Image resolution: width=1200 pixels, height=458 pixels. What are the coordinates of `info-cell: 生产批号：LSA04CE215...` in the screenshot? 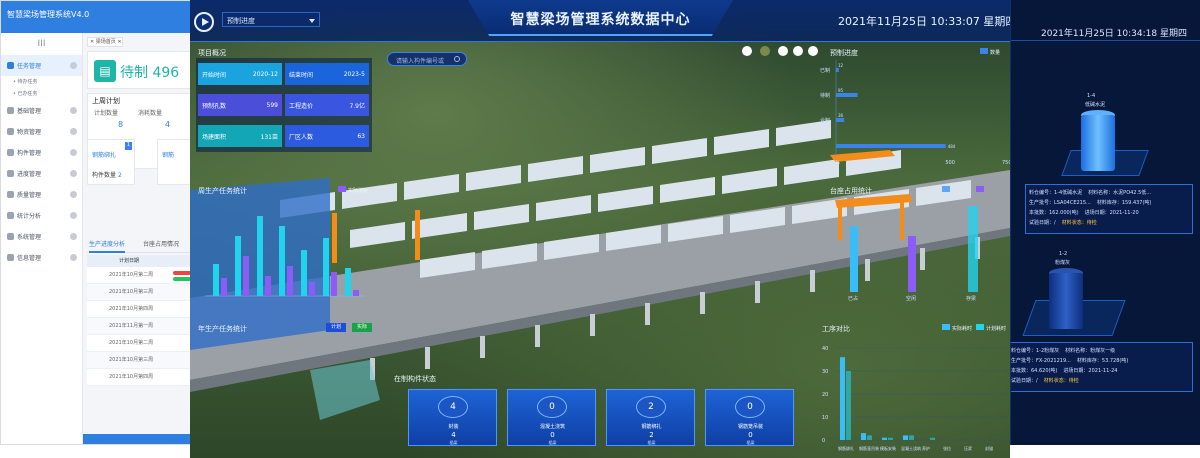 It's located at (1060, 203).